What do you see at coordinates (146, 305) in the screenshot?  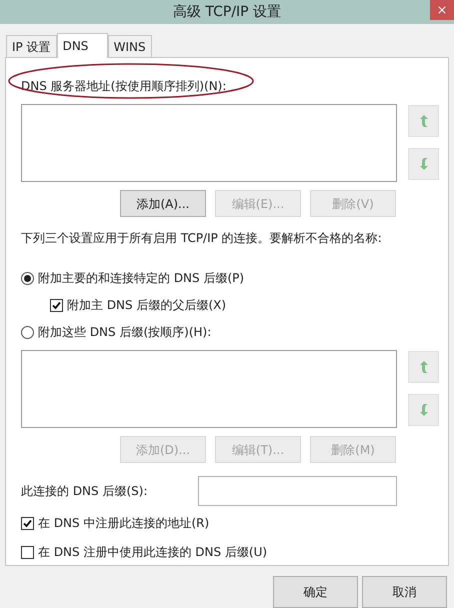 I see `checkbox-label: 附加主 DNS 后缀的父后缀(X)` at bounding box center [146, 305].